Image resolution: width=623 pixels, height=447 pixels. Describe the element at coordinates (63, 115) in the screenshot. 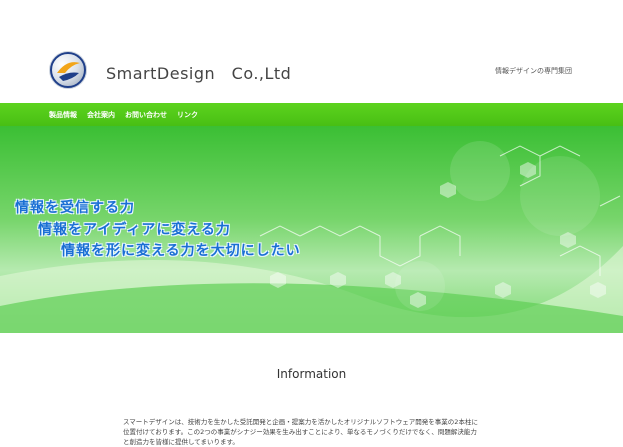

I see `nav-item-products: 製品情報` at that location.